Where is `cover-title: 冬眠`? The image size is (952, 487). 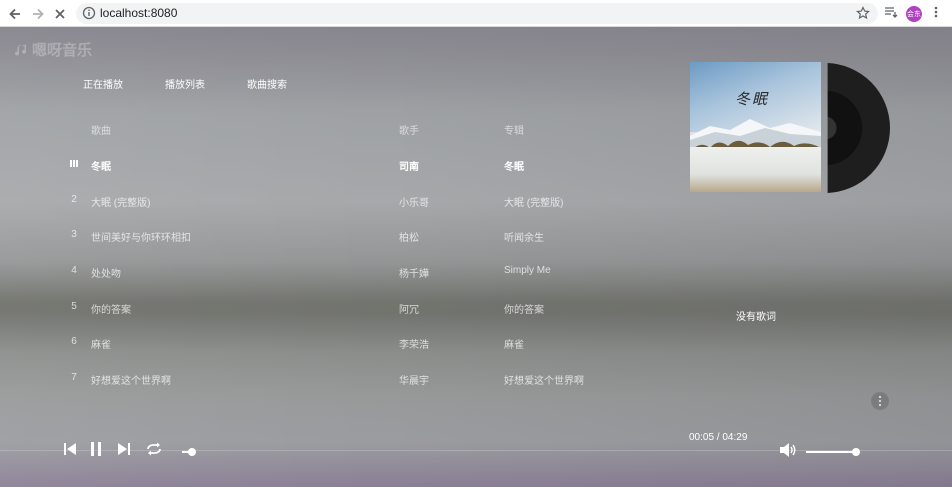 cover-title: 冬眠 is located at coordinates (752, 99).